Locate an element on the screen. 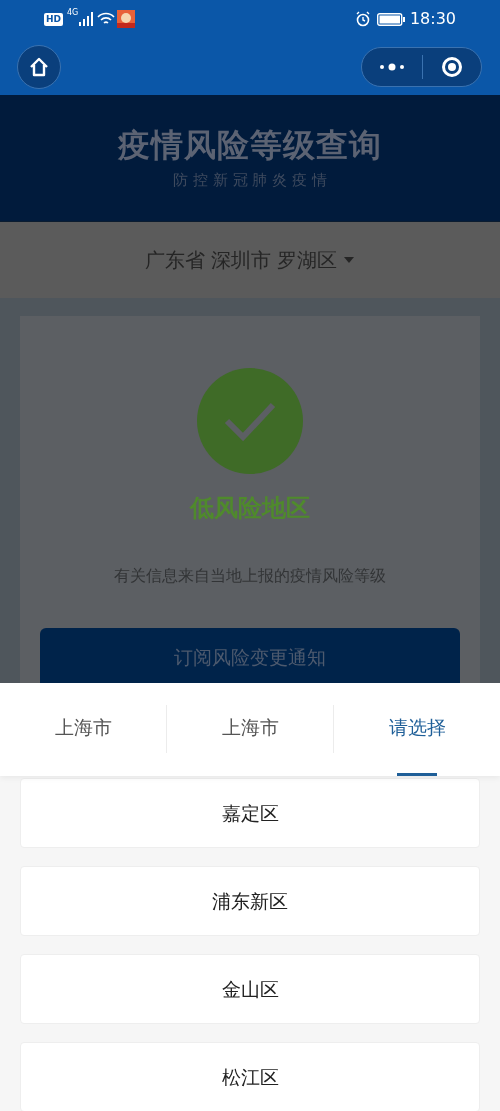 This screenshot has height=1111, width=500. caret-icon is located at coordinates (349, 260).